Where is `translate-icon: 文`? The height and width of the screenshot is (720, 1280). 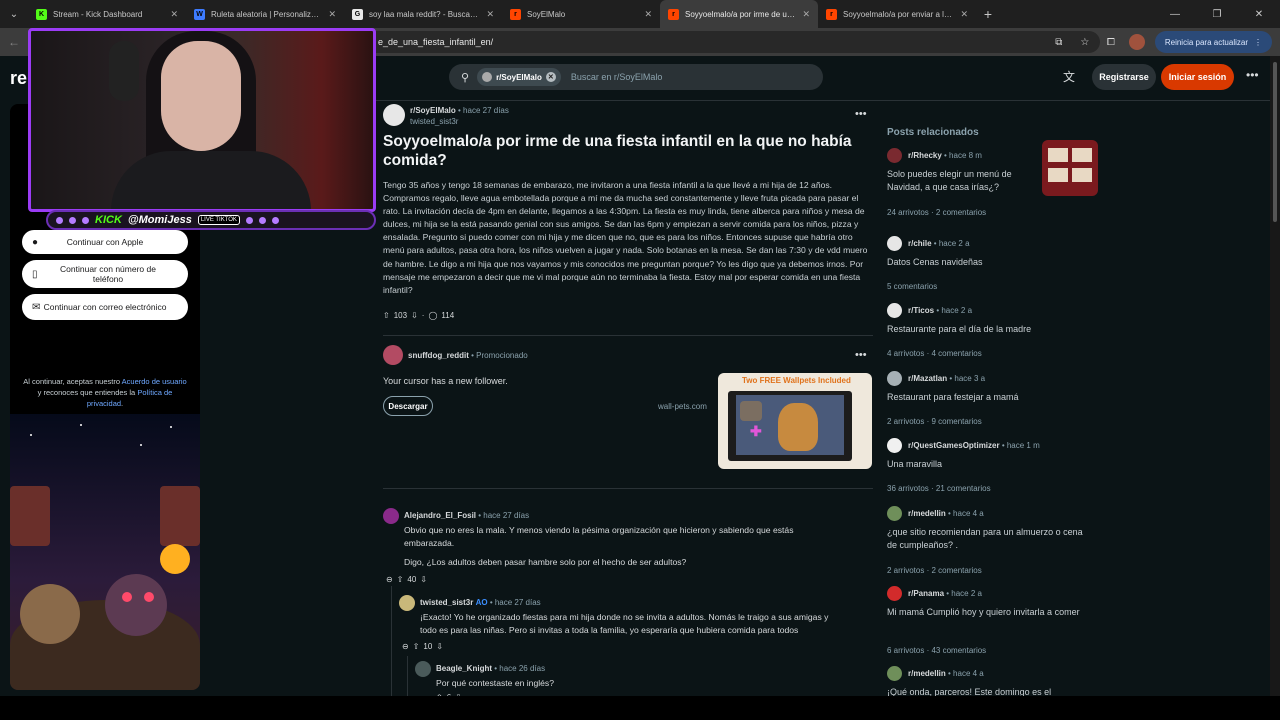 translate-icon: 文 is located at coordinates (1069, 76).